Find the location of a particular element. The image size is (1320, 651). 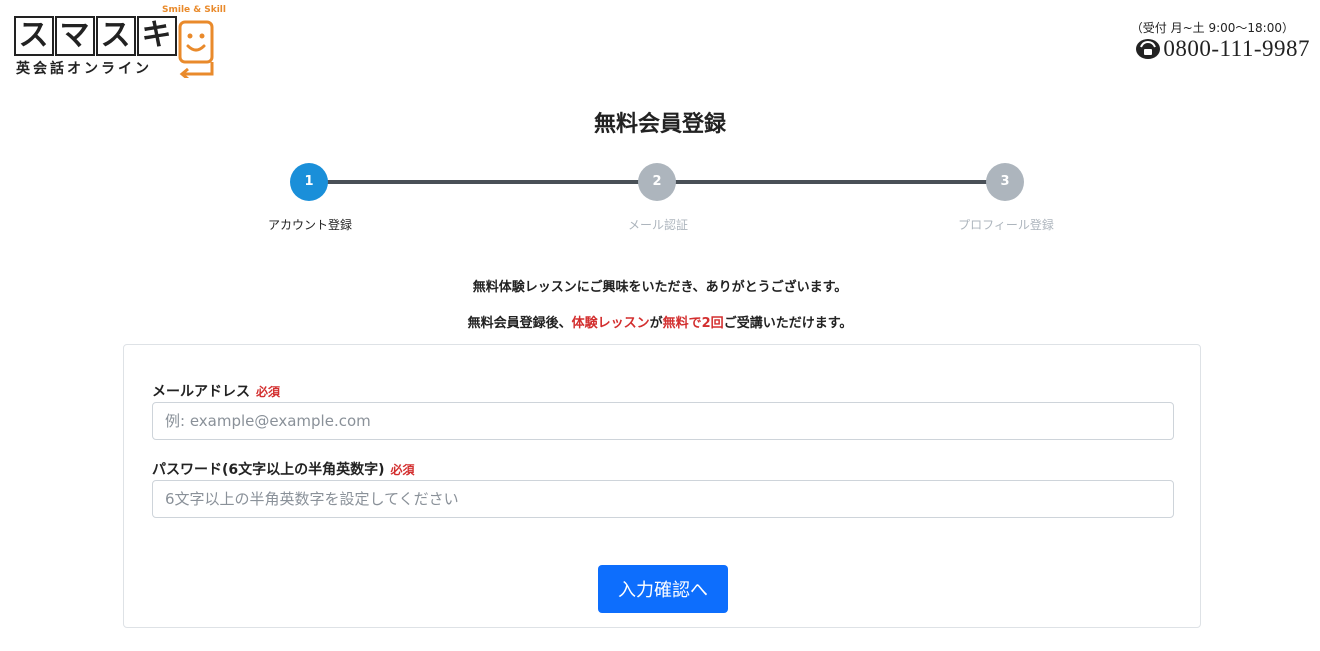

step-2-indicator: 2 is located at coordinates (657, 182).